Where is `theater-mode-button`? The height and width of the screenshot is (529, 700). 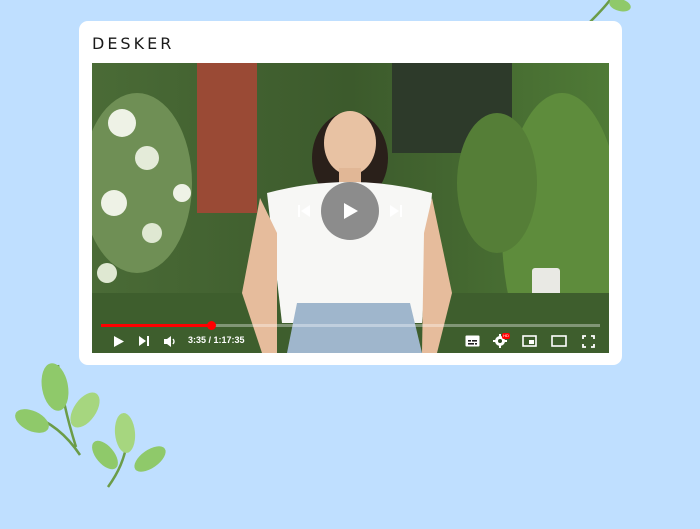 theater-mode-button is located at coordinates (559, 341).